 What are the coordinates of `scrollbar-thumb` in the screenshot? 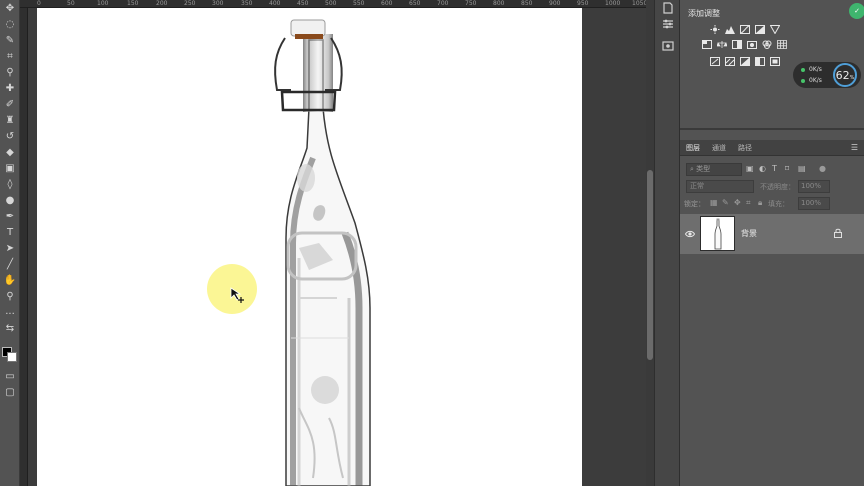 It's located at (650, 265).